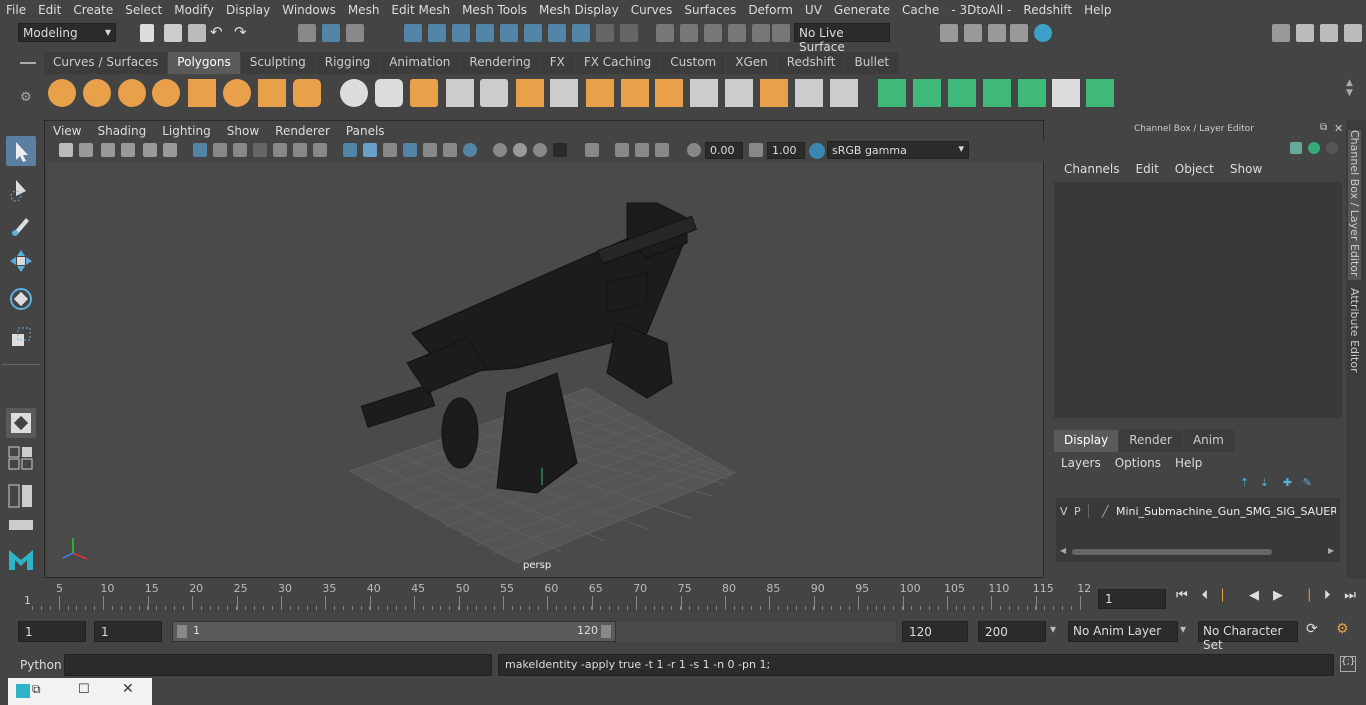 This screenshot has height=705, width=1366. What do you see at coordinates (437, 33) in the screenshot?
I see `snap-curve-icon` at bounding box center [437, 33].